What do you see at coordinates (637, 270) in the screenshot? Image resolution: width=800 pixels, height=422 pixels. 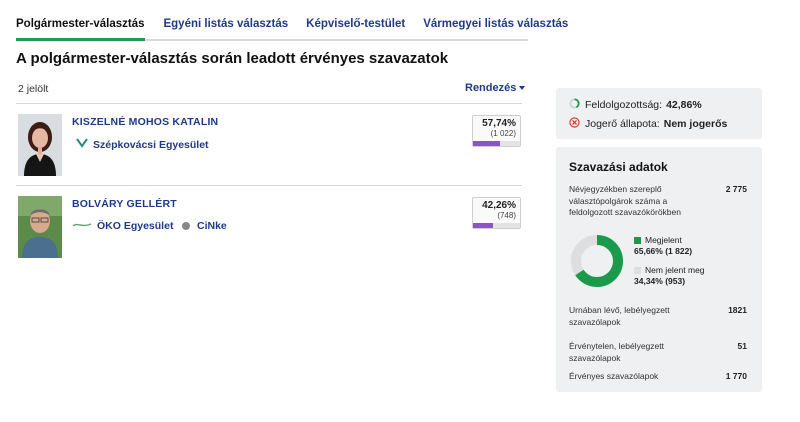 I see `legend-grey-swatch` at bounding box center [637, 270].